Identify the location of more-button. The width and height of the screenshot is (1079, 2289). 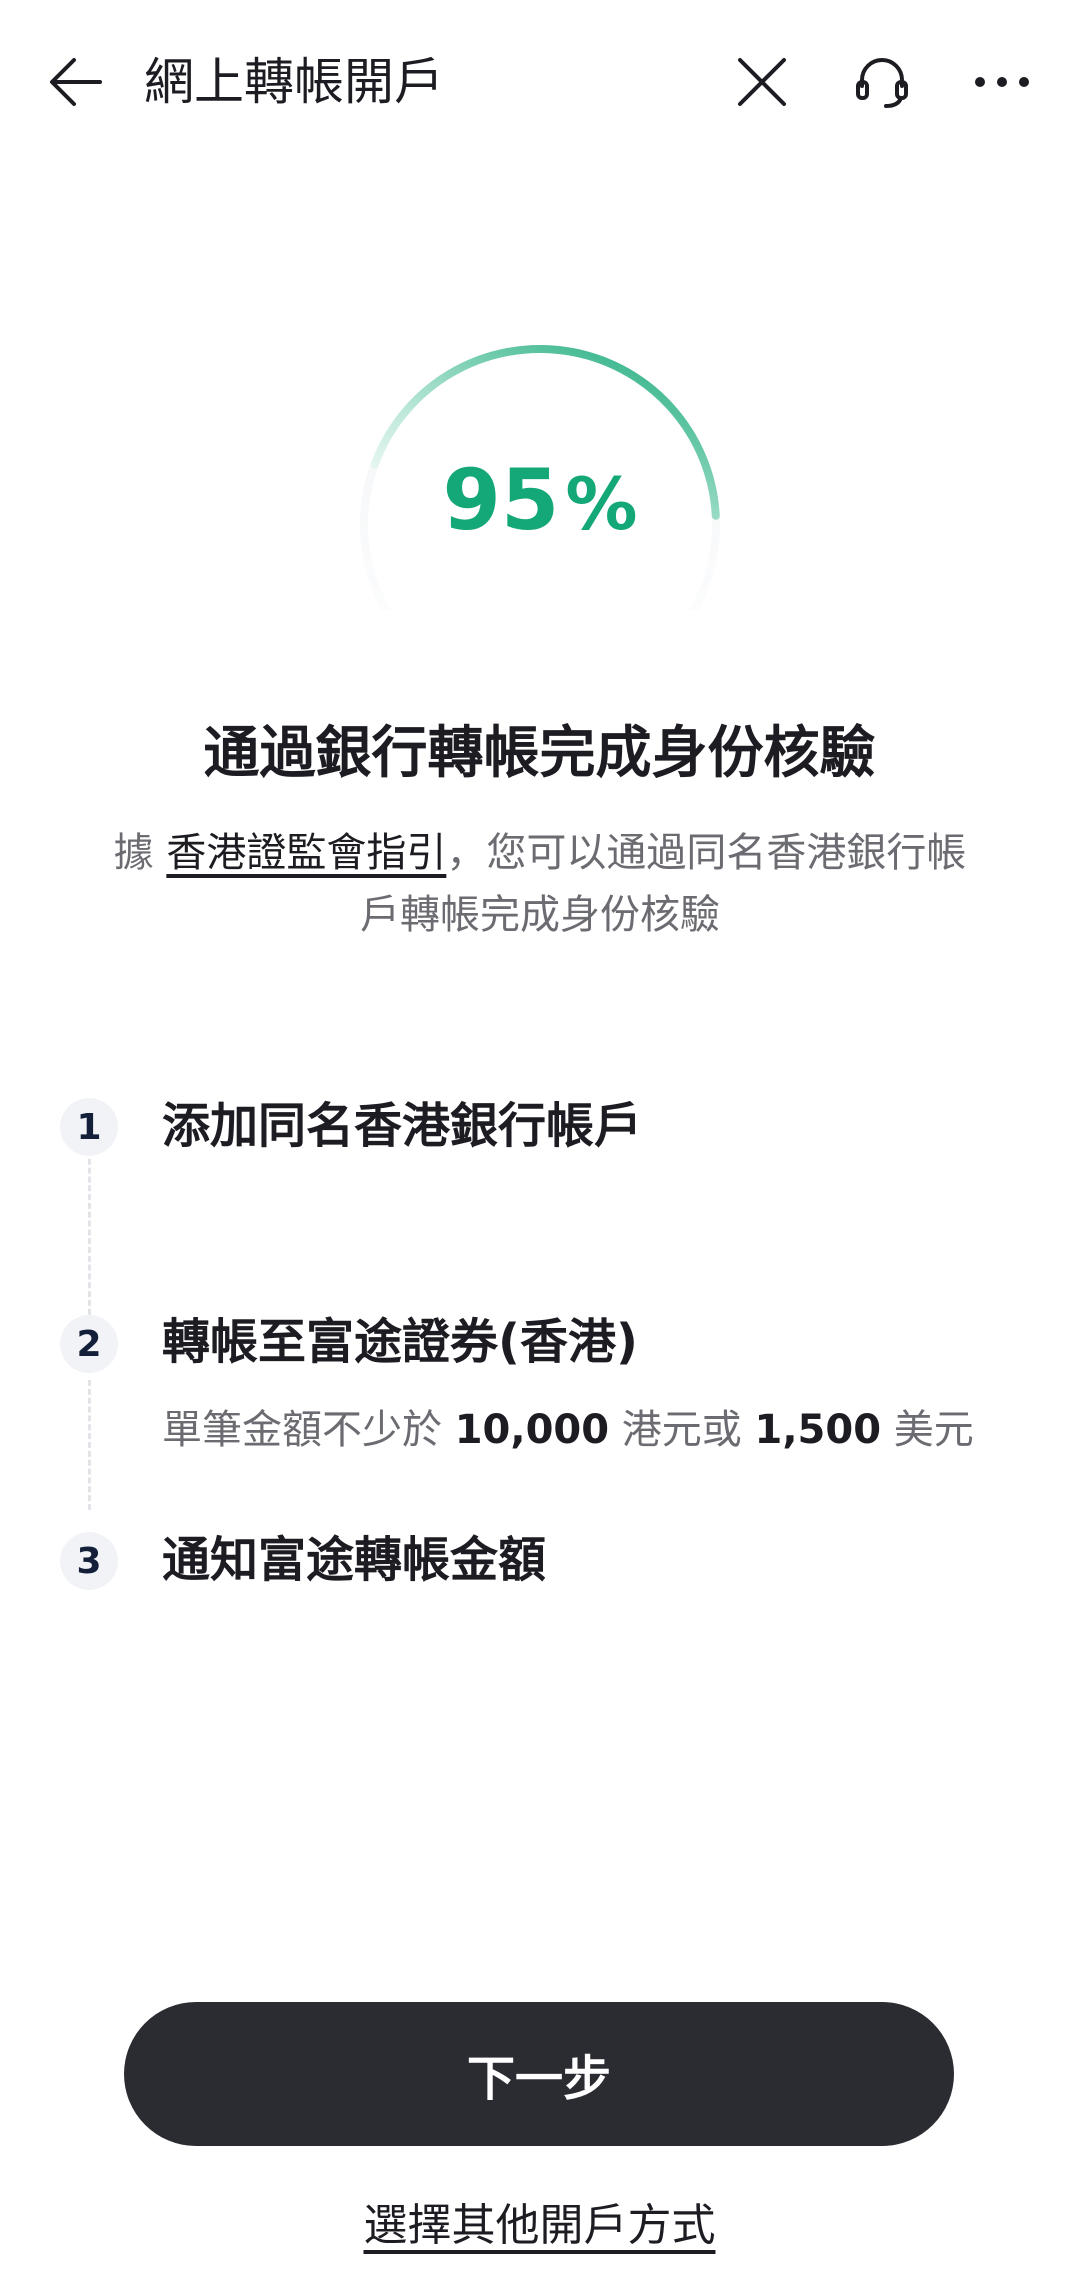
(1002, 82).